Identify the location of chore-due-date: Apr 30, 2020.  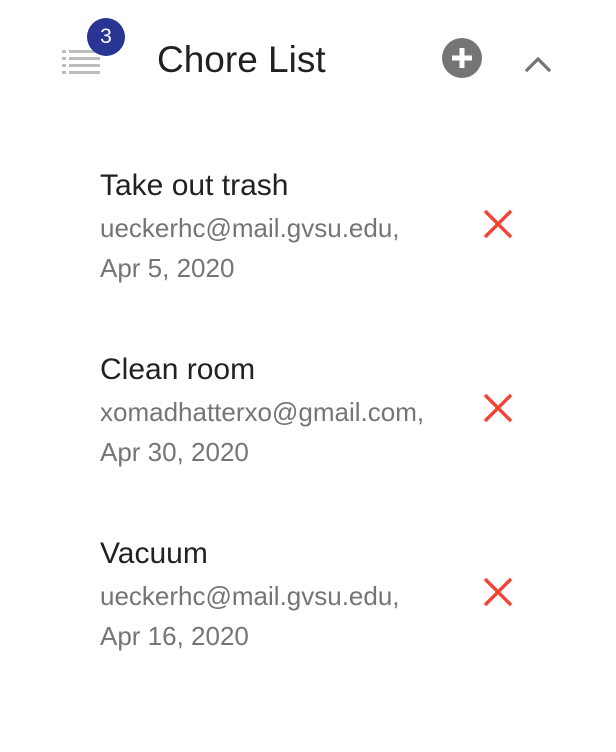
(174, 452).